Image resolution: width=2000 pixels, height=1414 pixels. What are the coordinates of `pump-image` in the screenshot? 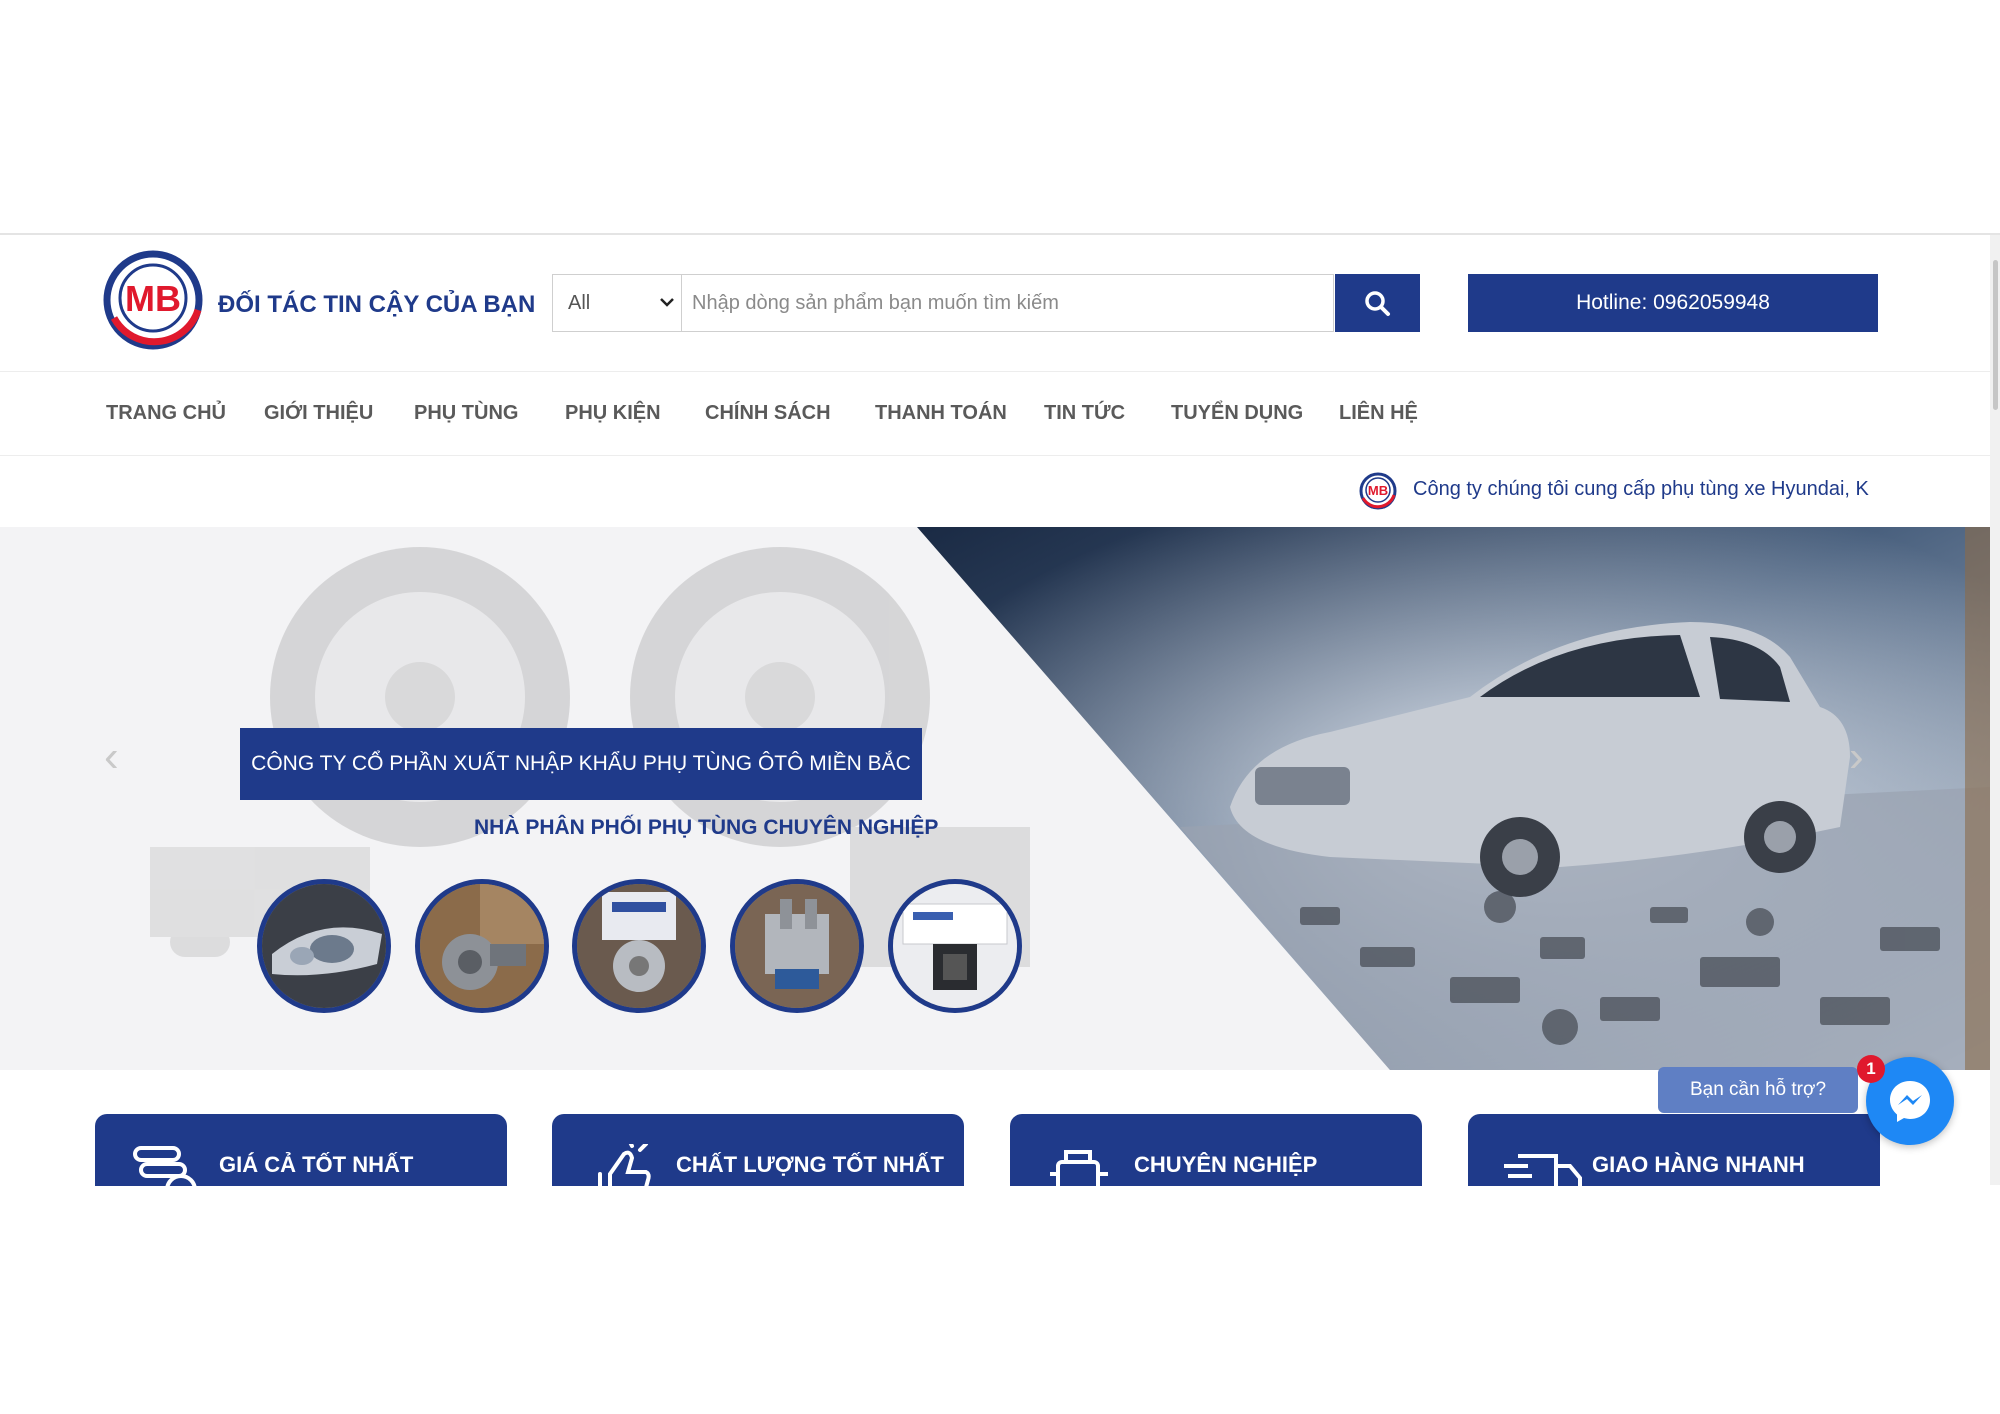 It's located at (639, 946).